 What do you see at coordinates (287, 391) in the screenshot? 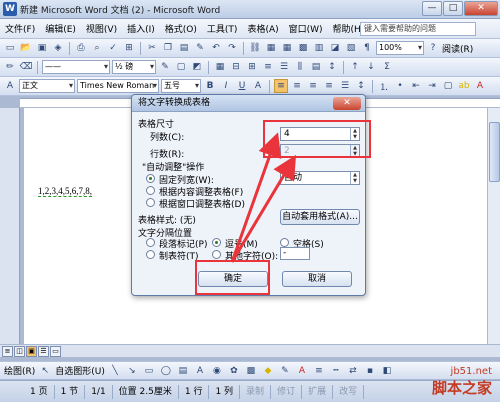
I see `status-trk: 修订` at bounding box center [287, 391].